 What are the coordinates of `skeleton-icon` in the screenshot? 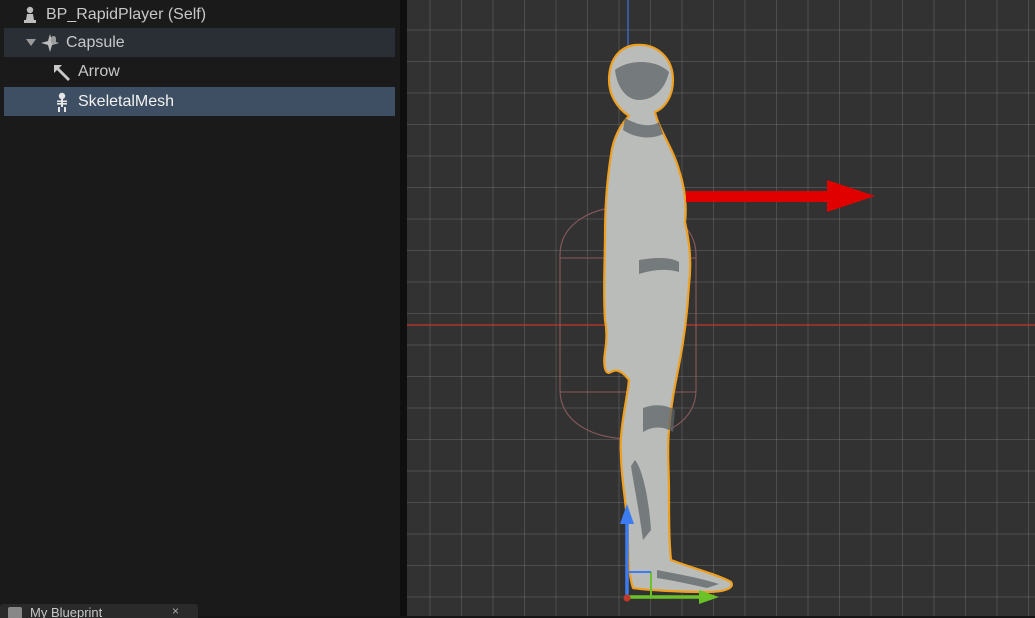 It's located at (62, 102).